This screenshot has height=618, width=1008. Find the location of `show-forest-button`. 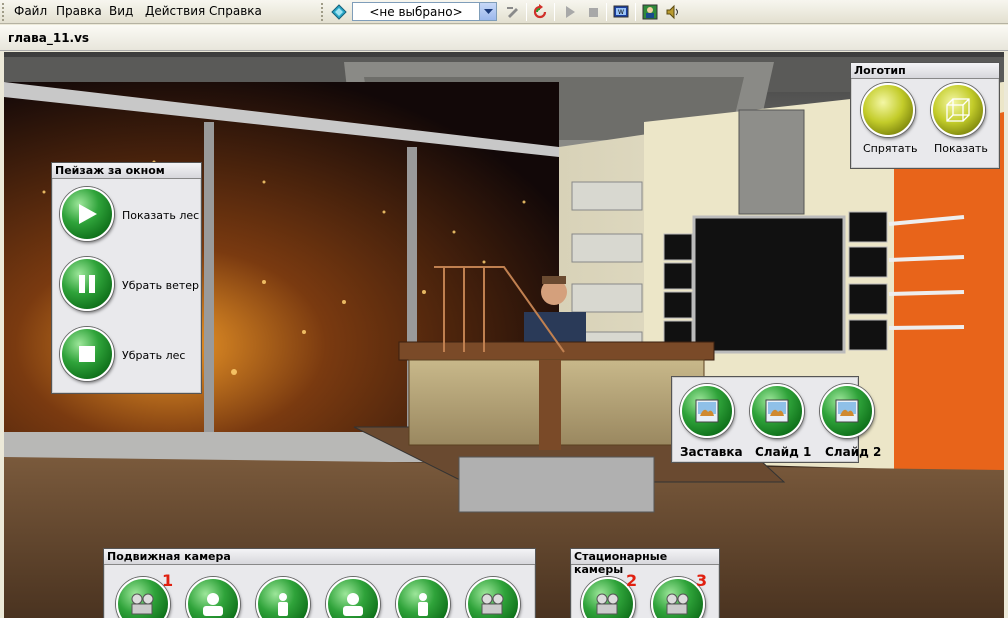

show-forest-button is located at coordinates (87, 214).